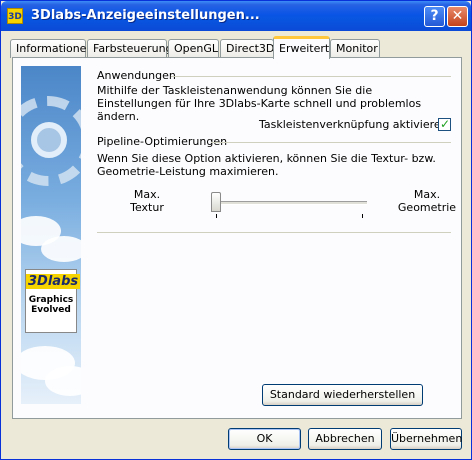 This screenshot has height=460, width=472. I want to click on slider-max-label-line2: Geometrie, so click(427, 207).